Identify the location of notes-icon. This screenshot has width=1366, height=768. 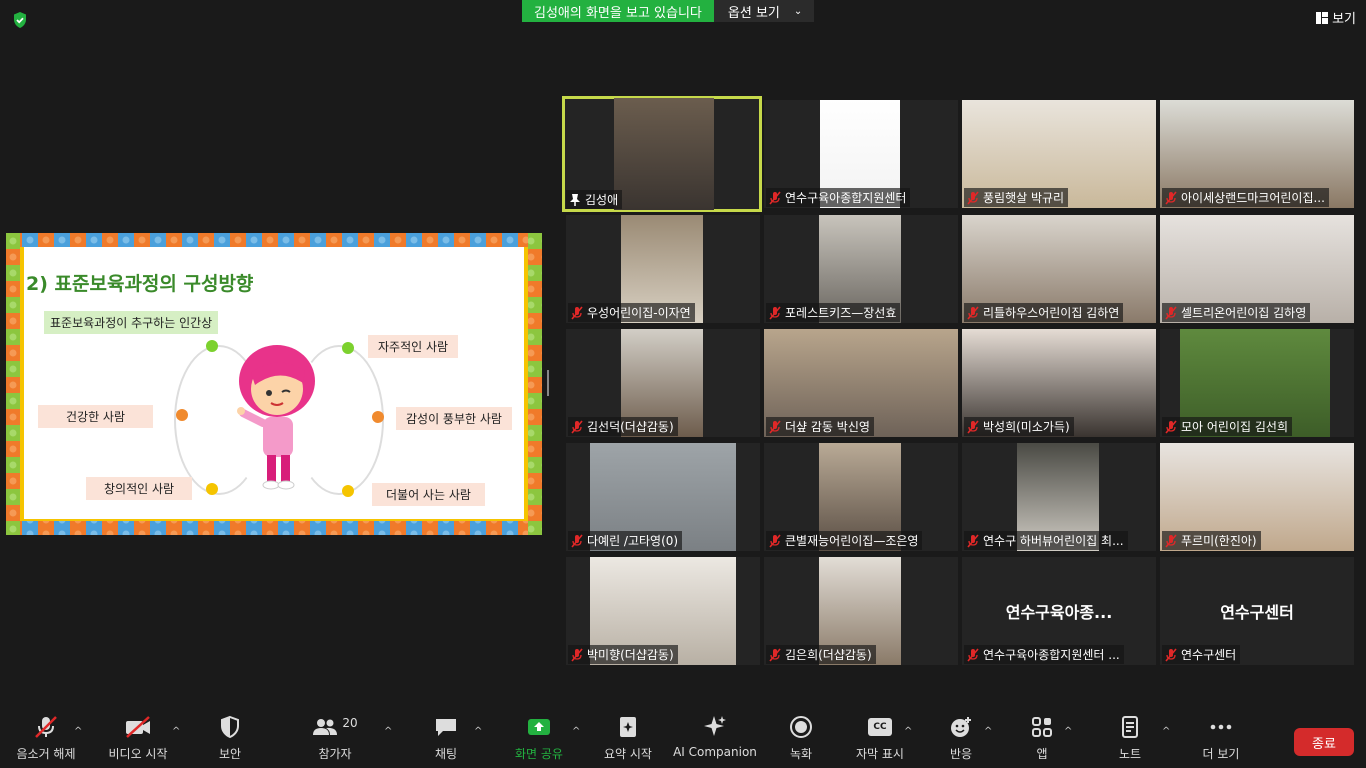
(1130, 727).